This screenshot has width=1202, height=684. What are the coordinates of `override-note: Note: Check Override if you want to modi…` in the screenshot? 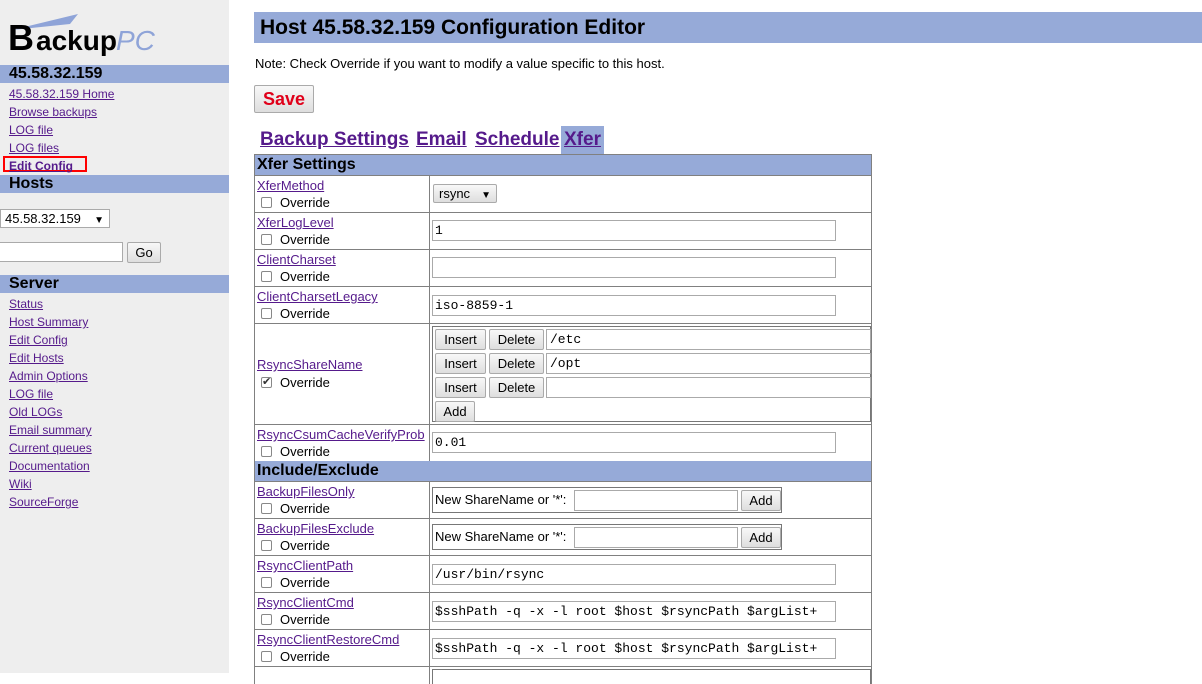 It's located at (460, 63).